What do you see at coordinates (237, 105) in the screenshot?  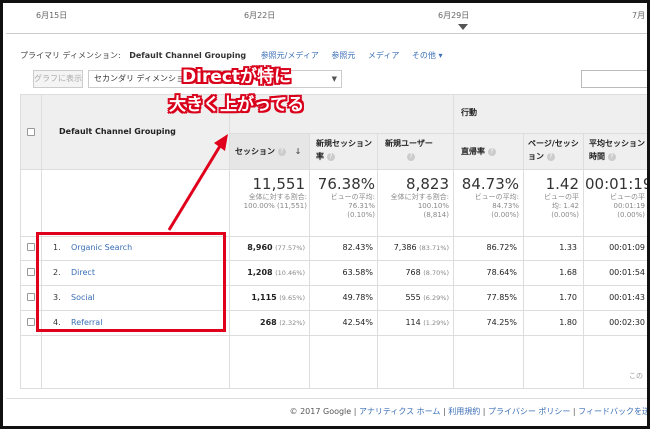 I see `annotation-text-line2: 大きく上がってる` at bounding box center [237, 105].